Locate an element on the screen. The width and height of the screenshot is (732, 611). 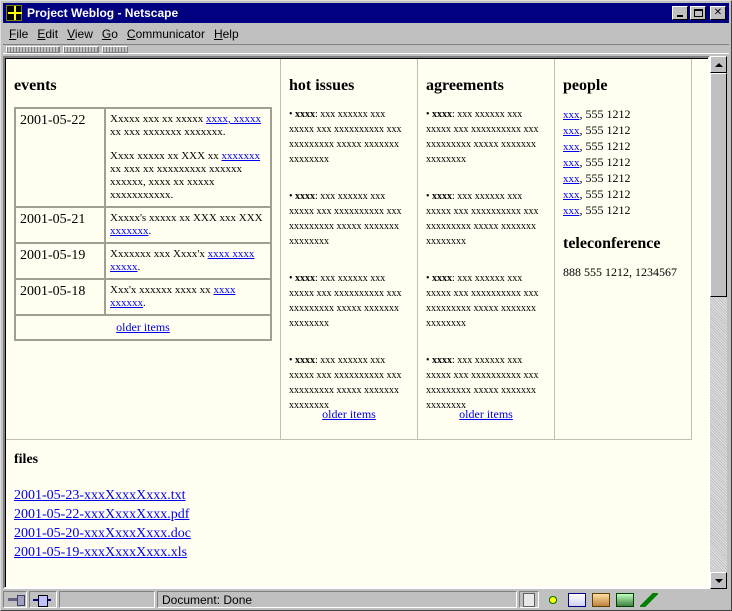
mail-icon is located at coordinates (577, 599).